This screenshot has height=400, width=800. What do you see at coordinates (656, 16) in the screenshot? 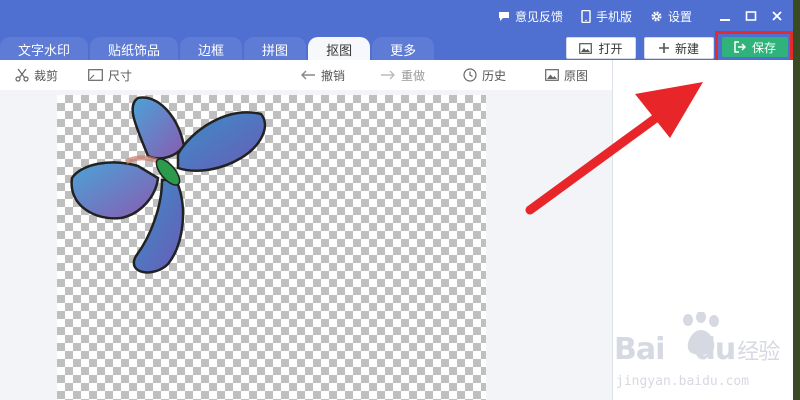
I see `gear-icon` at bounding box center [656, 16].